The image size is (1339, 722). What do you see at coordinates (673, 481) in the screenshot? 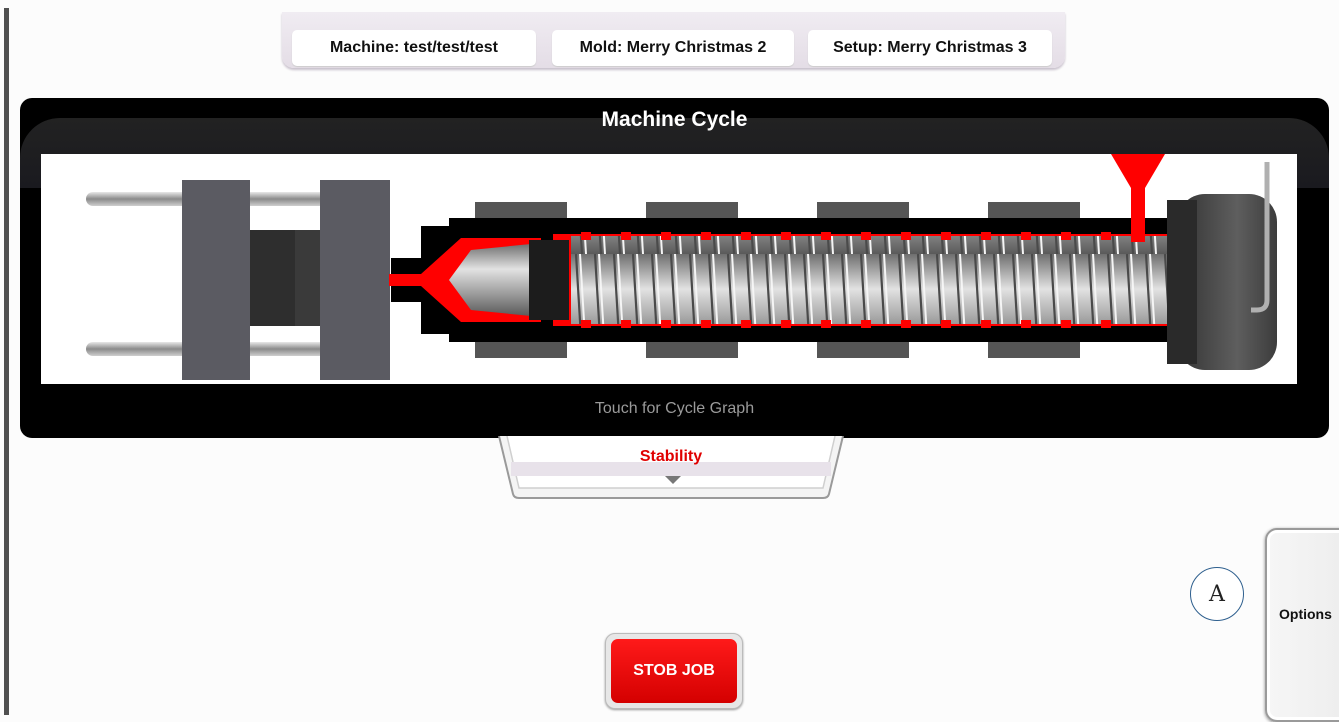
I see `chevron-down-icon` at bounding box center [673, 481].